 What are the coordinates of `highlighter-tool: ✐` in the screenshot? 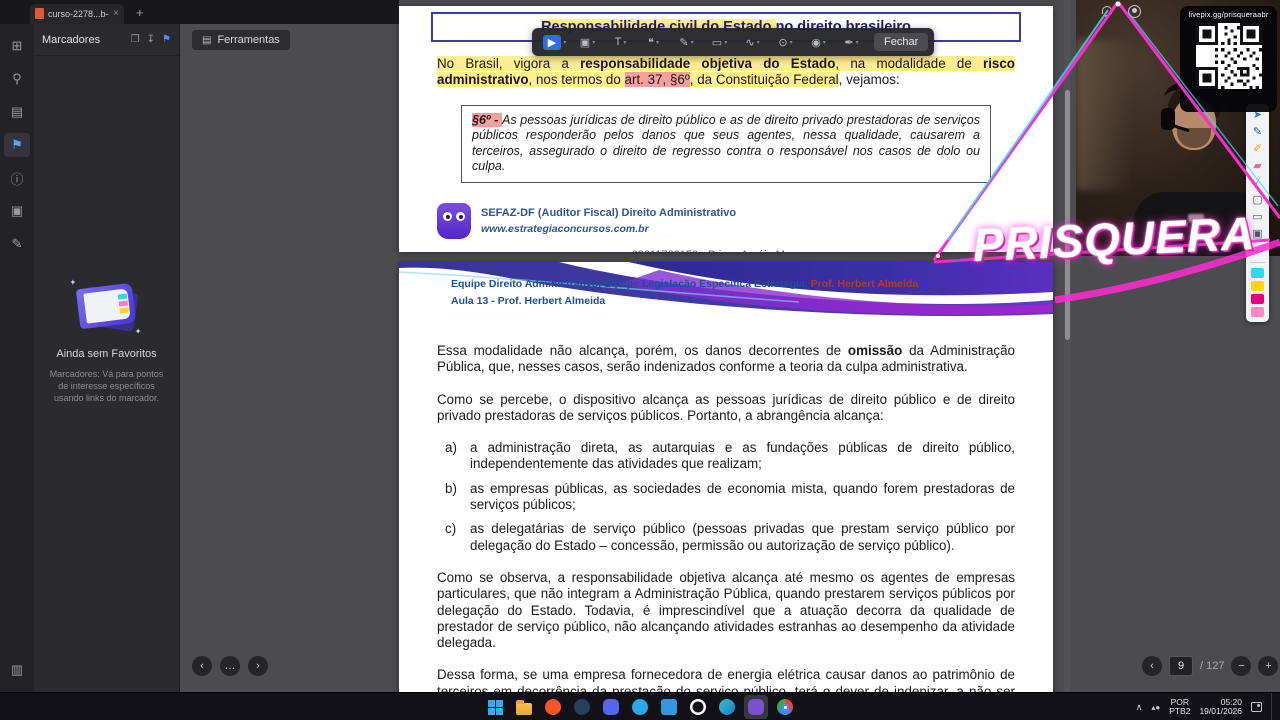 It's located at (1257, 149).